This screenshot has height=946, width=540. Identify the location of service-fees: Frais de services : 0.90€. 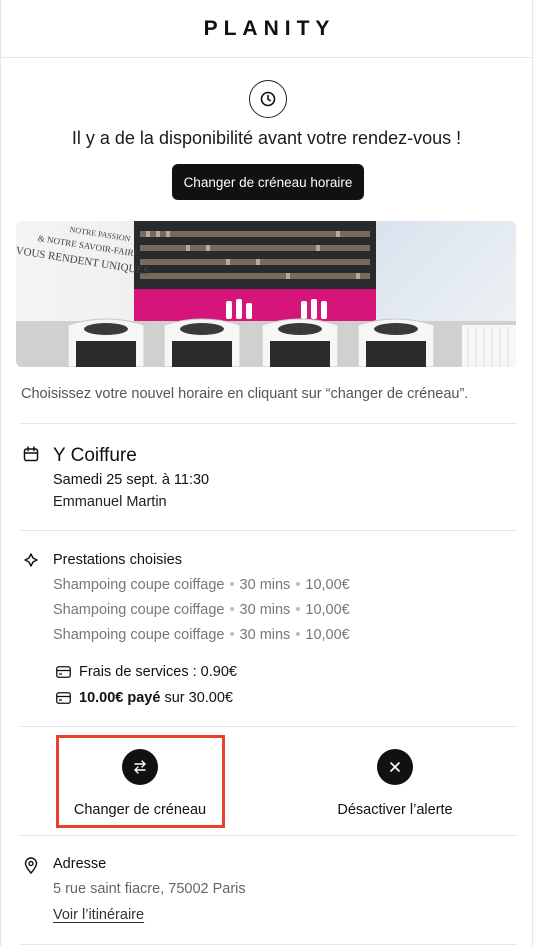
(158, 672).